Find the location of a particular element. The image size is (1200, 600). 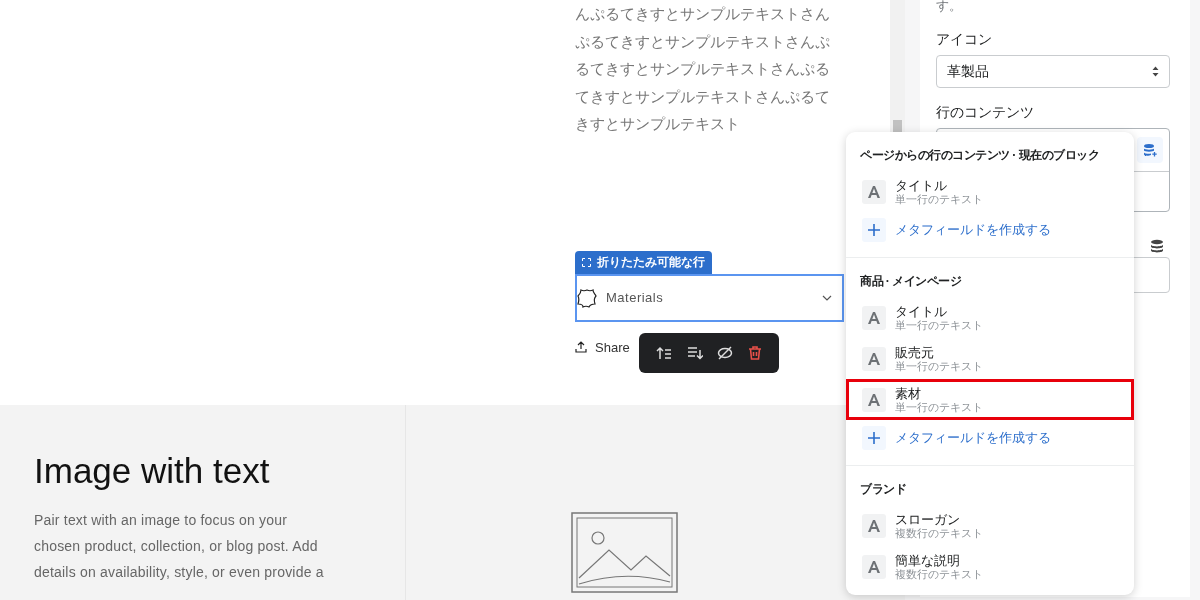

section-title: ページからの行のコンテンツ · 現在のブロック is located at coordinates (980, 155).